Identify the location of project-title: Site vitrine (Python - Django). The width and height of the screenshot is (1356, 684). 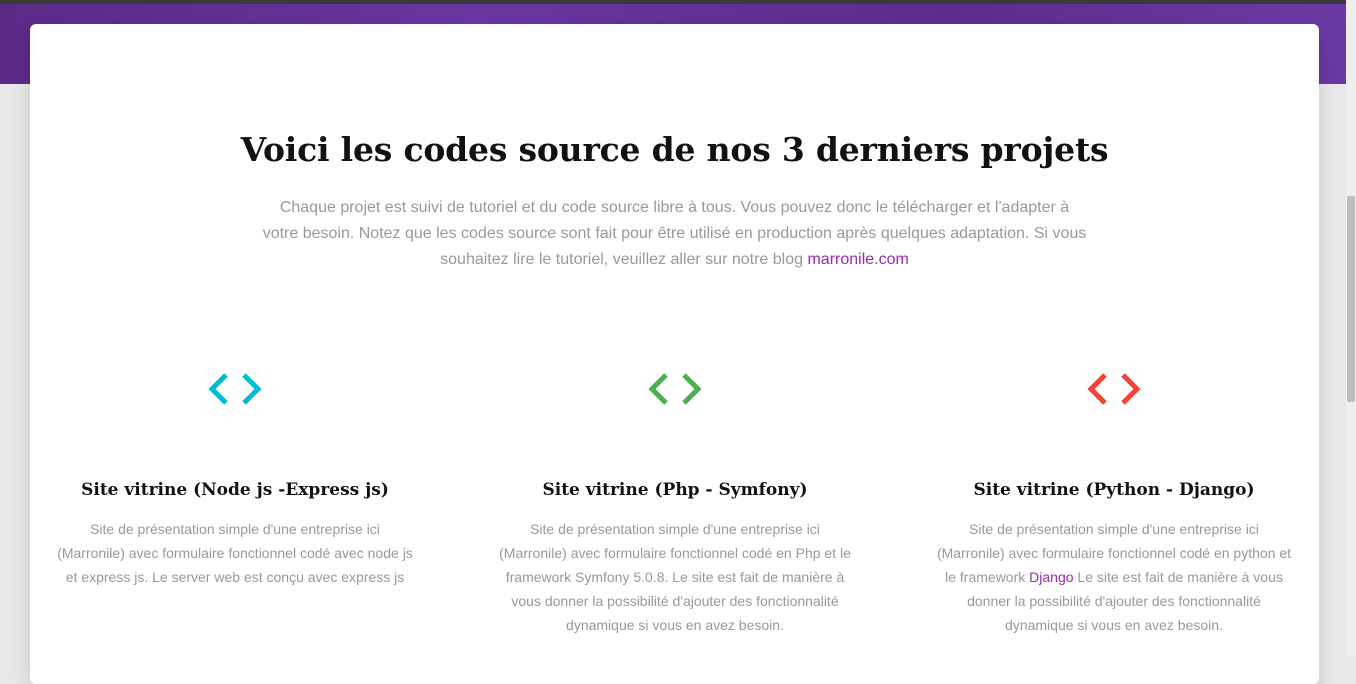
(1114, 490).